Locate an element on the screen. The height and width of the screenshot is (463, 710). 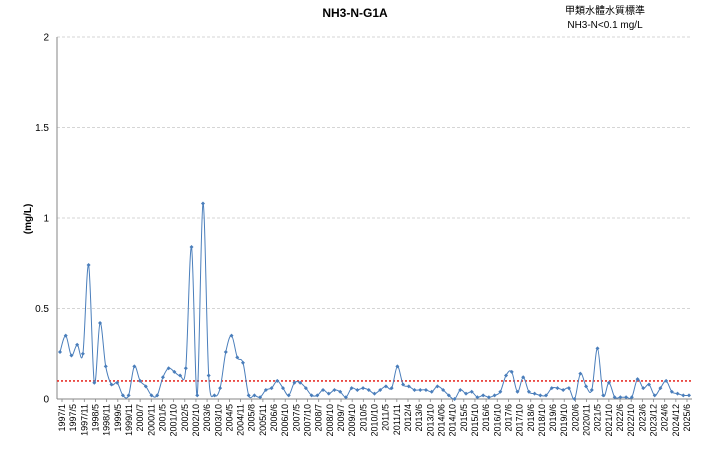
x-tick-label: 2018/6 is located at coordinates (531, 418).